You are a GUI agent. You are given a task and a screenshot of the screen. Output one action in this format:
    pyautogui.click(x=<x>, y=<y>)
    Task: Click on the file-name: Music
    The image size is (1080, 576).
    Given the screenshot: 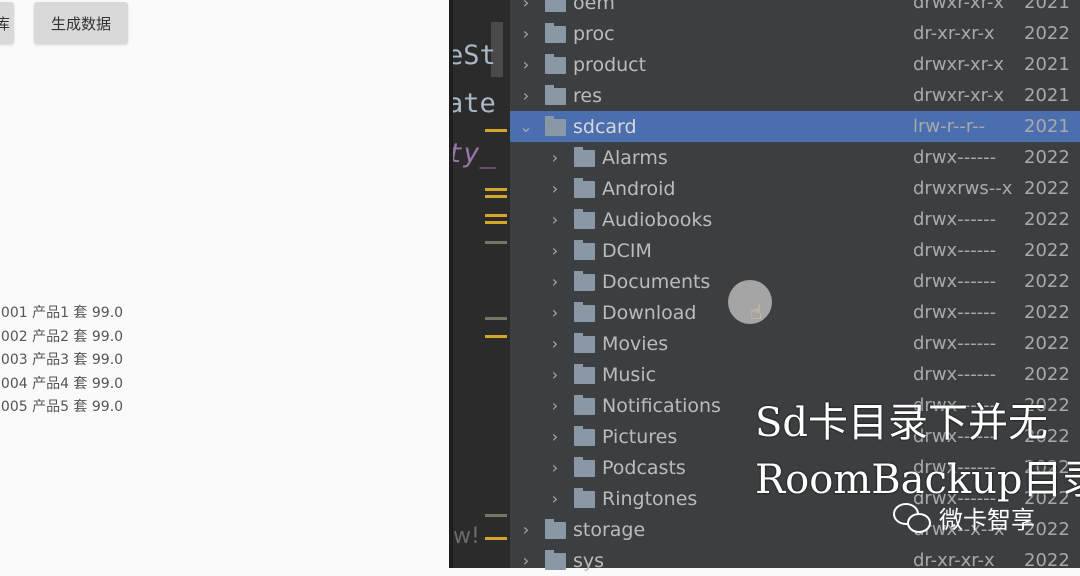 What is the action you would take?
    pyautogui.click(x=629, y=374)
    